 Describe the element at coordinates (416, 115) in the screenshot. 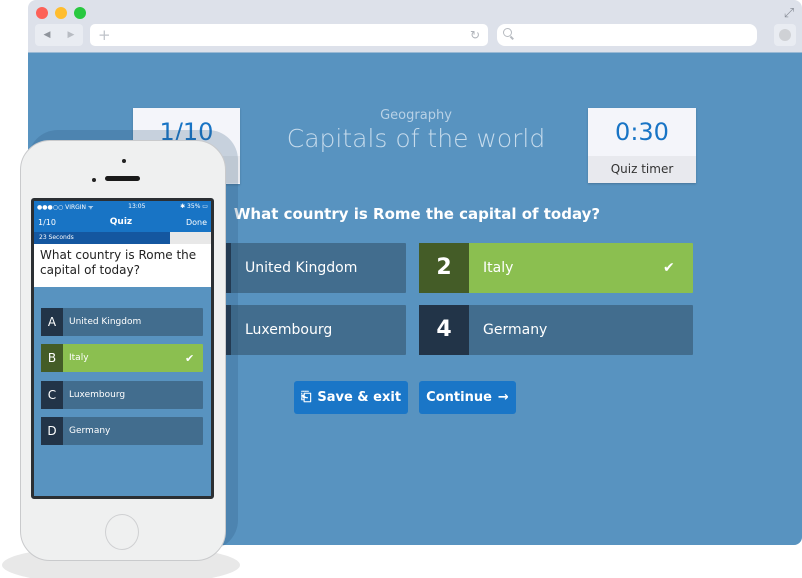

I see `quiz-subject: Geography` at that location.